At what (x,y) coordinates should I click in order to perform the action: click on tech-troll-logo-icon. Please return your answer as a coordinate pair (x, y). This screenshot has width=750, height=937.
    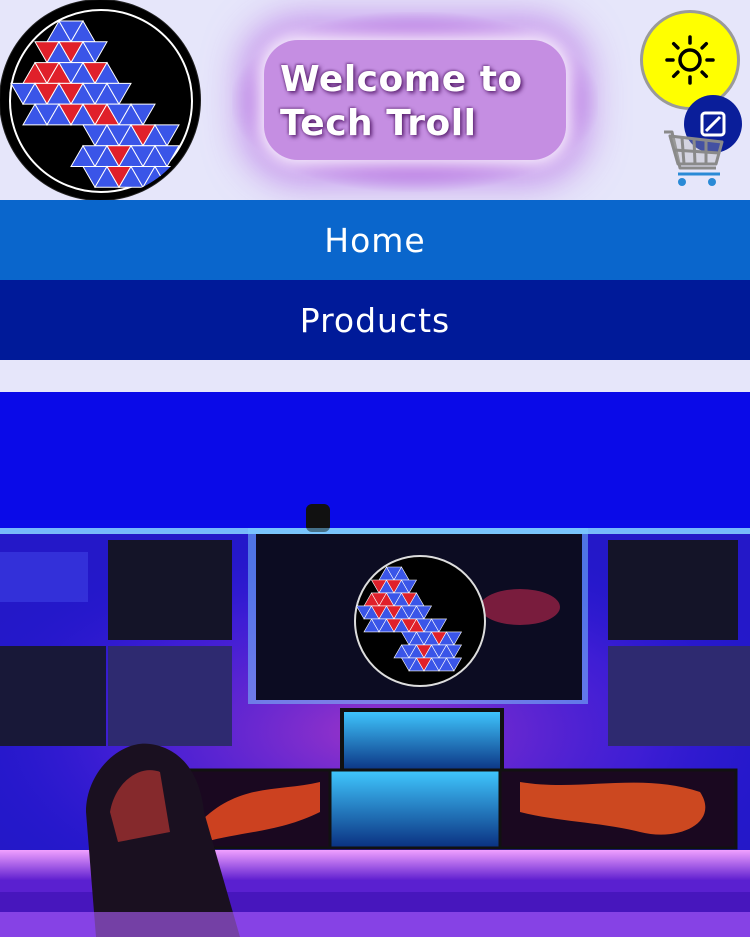
    Looking at the image, I should click on (101, 101).